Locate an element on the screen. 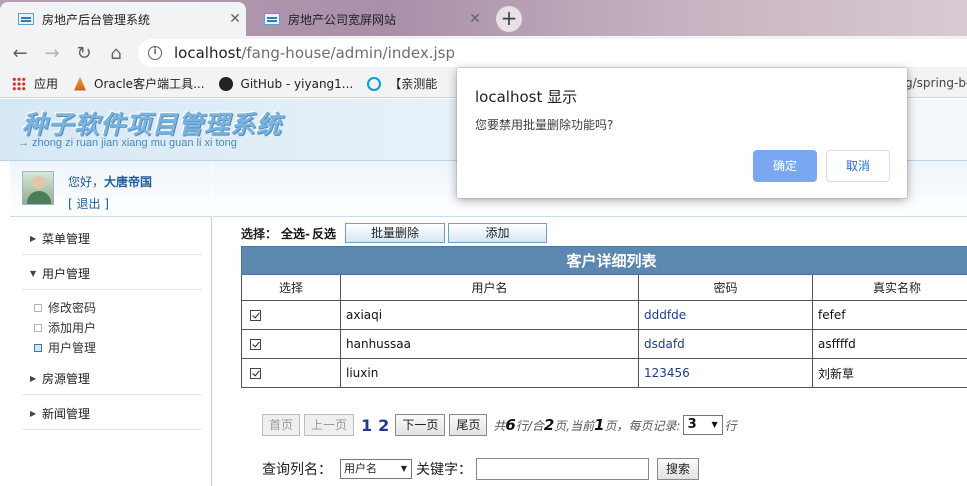 Image resolution: width=967 pixels, height=486 pixels. sidebar-item-change-password: 修改密码 is located at coordinates (65, 307).